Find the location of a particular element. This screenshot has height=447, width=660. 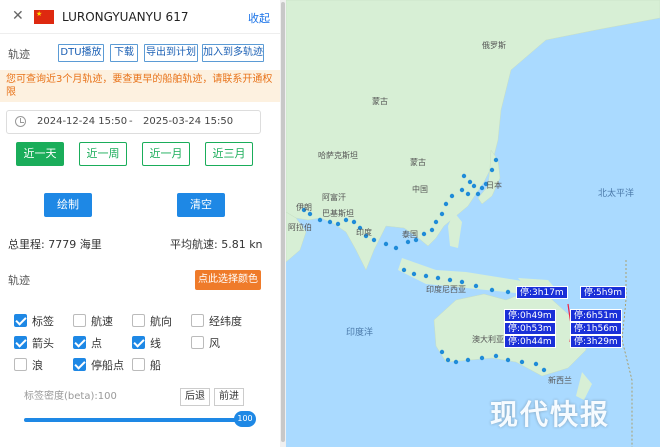

density-slider-track is located at coordinates (135, 420).